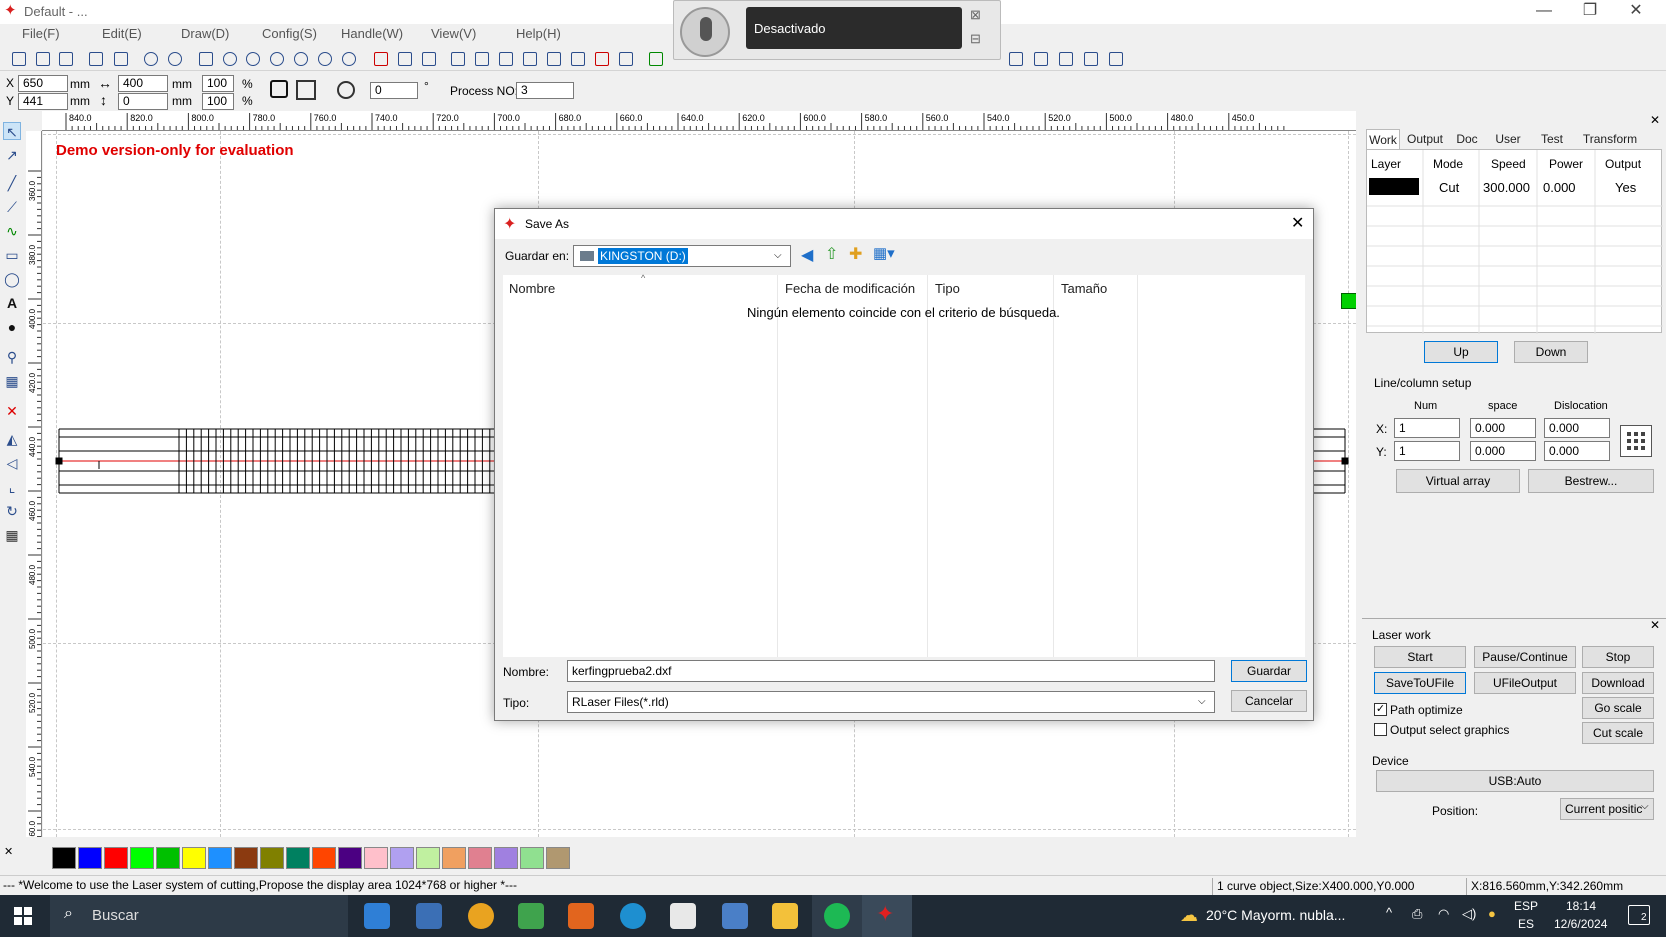 This screenshot has height=937, width=1666. I want to click on align-top-right-icon, so click(1040, 58).